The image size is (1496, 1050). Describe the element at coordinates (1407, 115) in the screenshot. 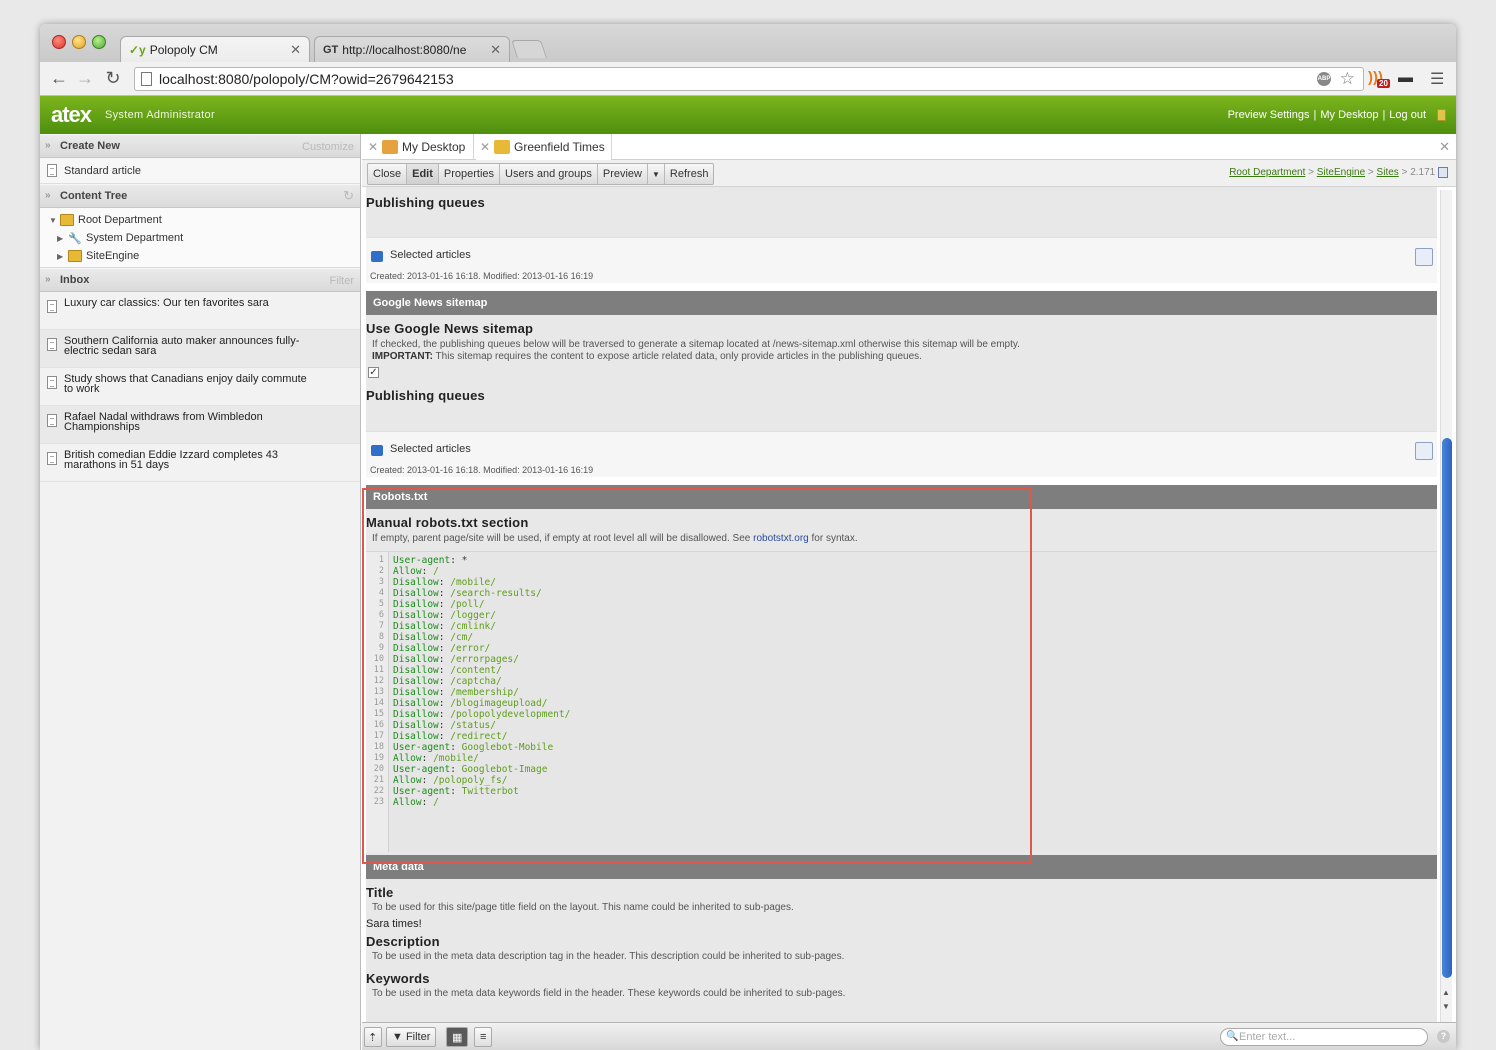

I see `log-out-link: Log out` at that location.